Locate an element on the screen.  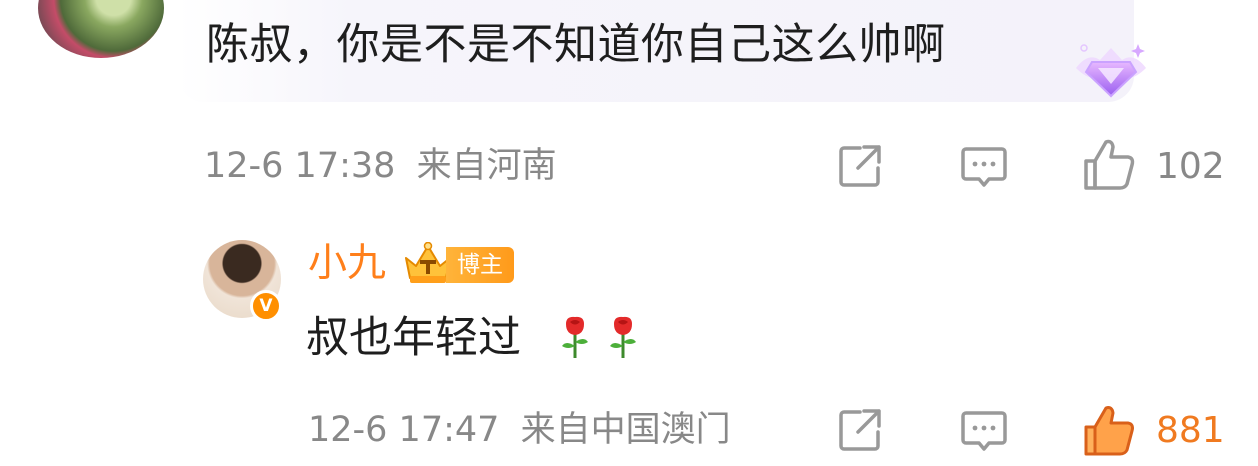
blogger-tag: 博主 is located at coordinates (480, 265).